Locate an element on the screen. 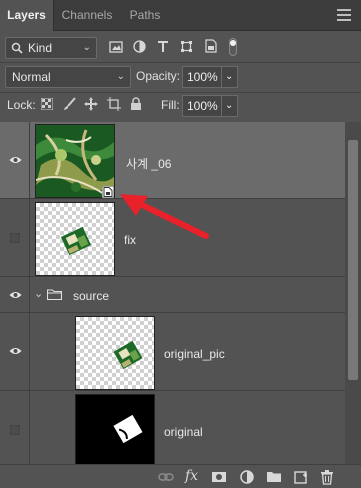 The width and height of the screenshot is (361, 488). tab-layers: Layers is located at coordinates (27, 15).